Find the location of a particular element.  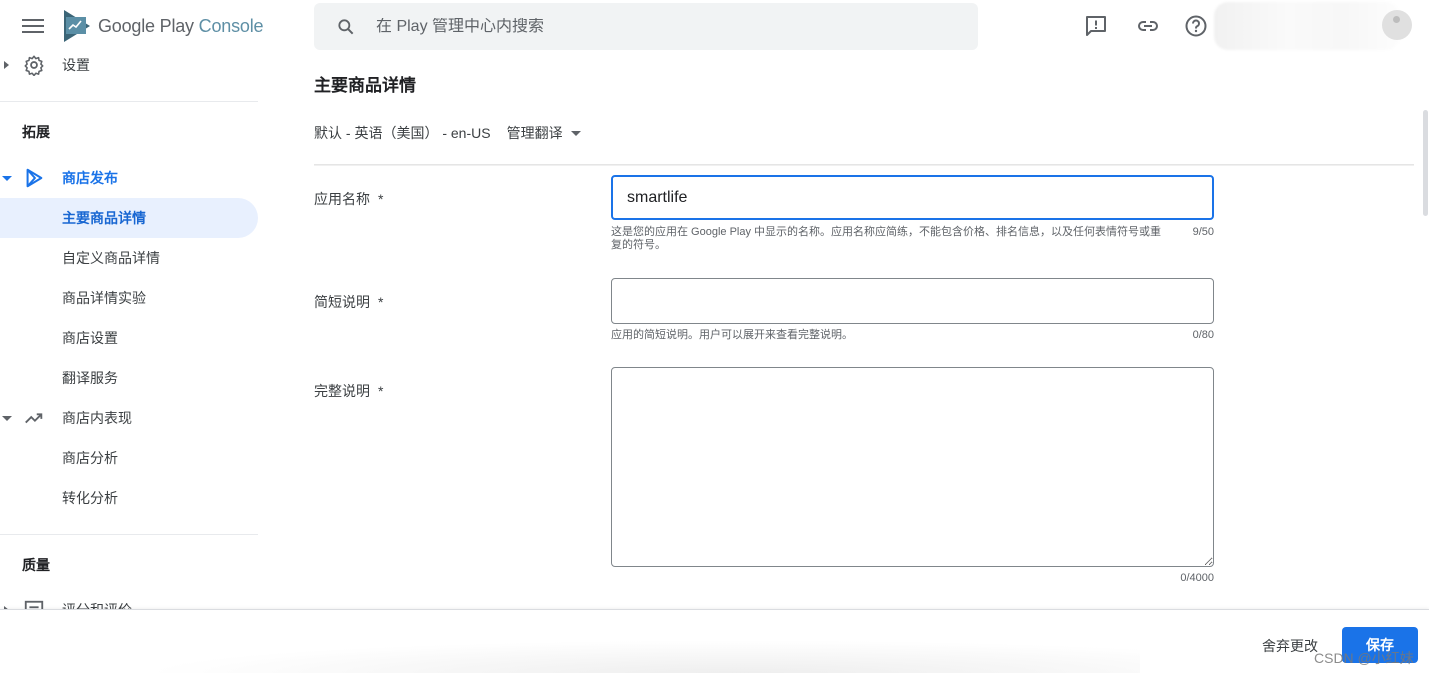

content-scrollbar is located at coordinates (1425, 163).